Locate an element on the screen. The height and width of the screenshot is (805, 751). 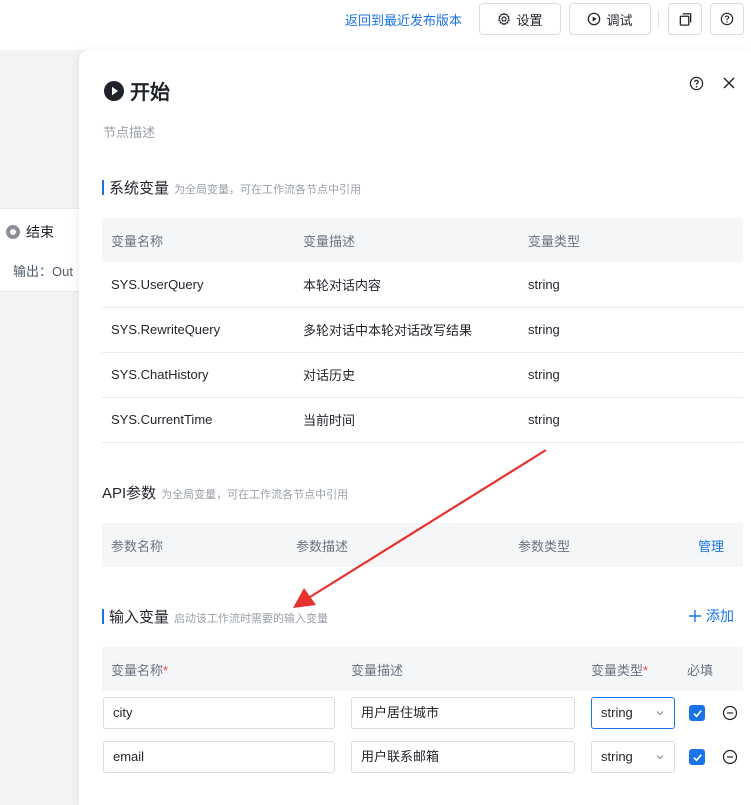
settings-button: 设置 is located at coordinates (520, 19).